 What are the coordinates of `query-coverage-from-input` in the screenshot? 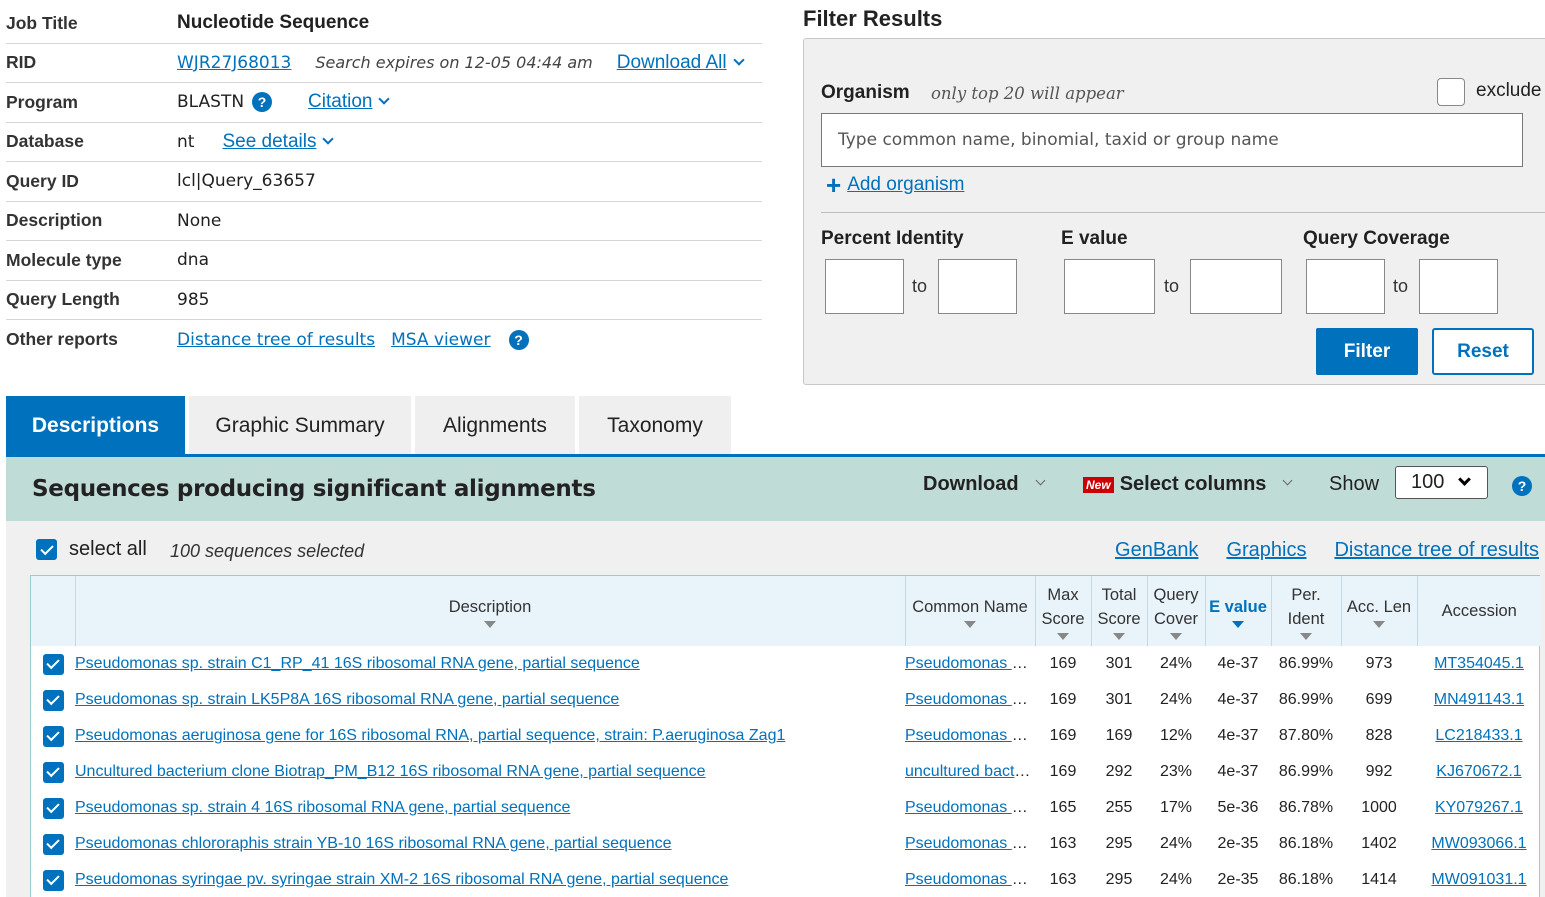 It's located at (1345, 286).